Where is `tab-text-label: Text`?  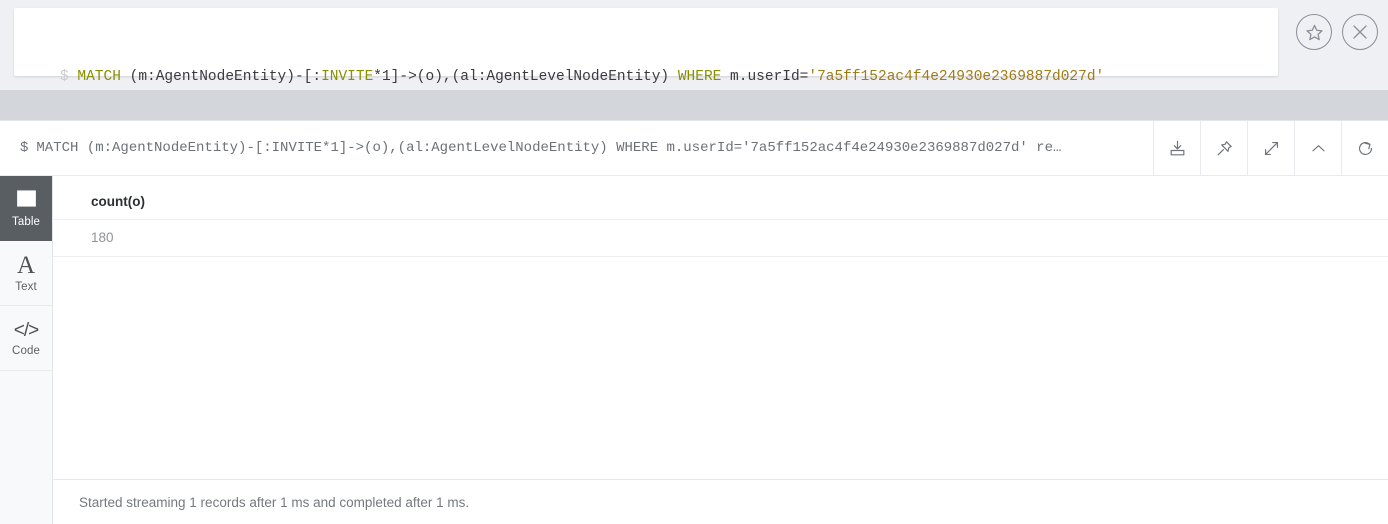 tab-text-label: Text is located at coordinates (26, 286).